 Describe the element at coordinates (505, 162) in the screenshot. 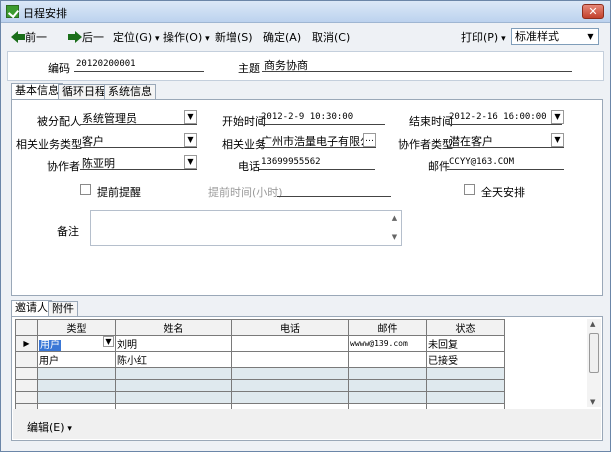

I see `email-field: CCYY@163.COM` at that location.